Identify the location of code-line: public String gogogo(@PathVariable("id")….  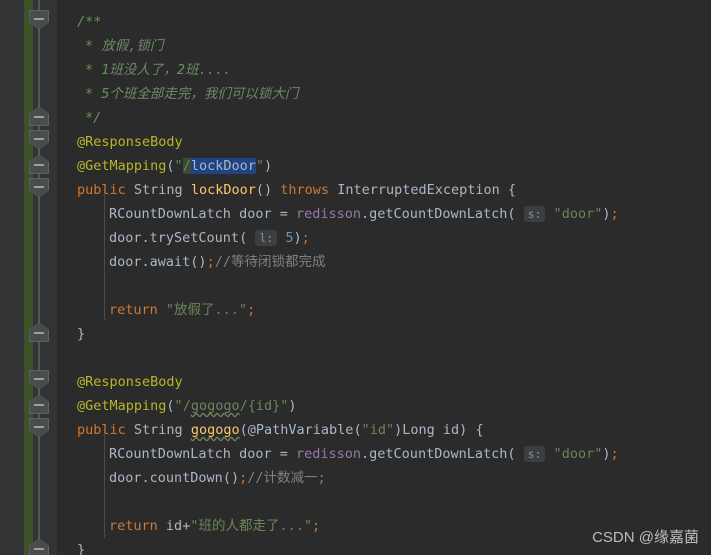
(280, 430).